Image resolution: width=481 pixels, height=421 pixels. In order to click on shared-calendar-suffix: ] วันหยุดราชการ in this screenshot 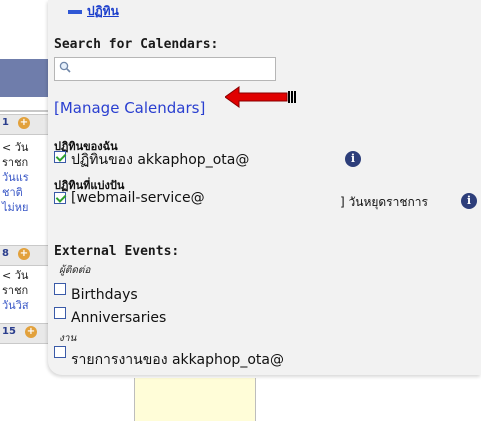, I will do `click(384, 202)`.